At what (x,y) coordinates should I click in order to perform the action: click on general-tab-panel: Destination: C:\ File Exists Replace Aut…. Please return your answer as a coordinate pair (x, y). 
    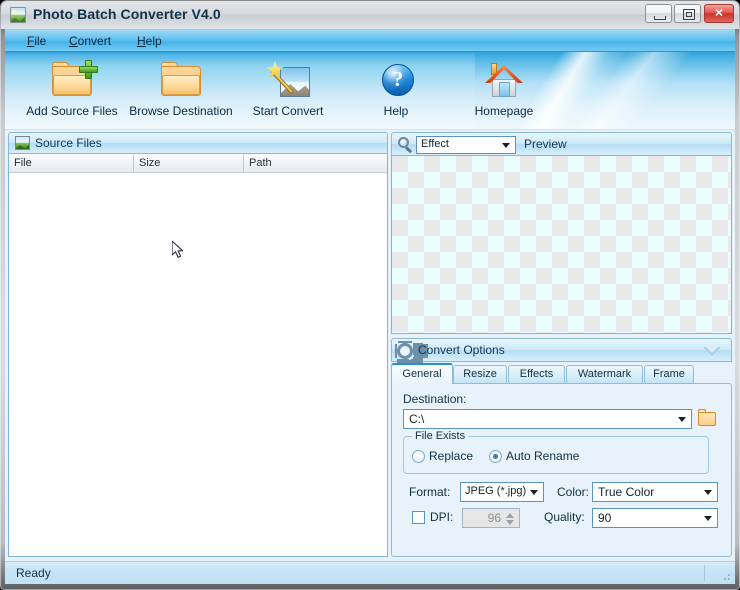
    Looking at the image, I should click on (561, 470).